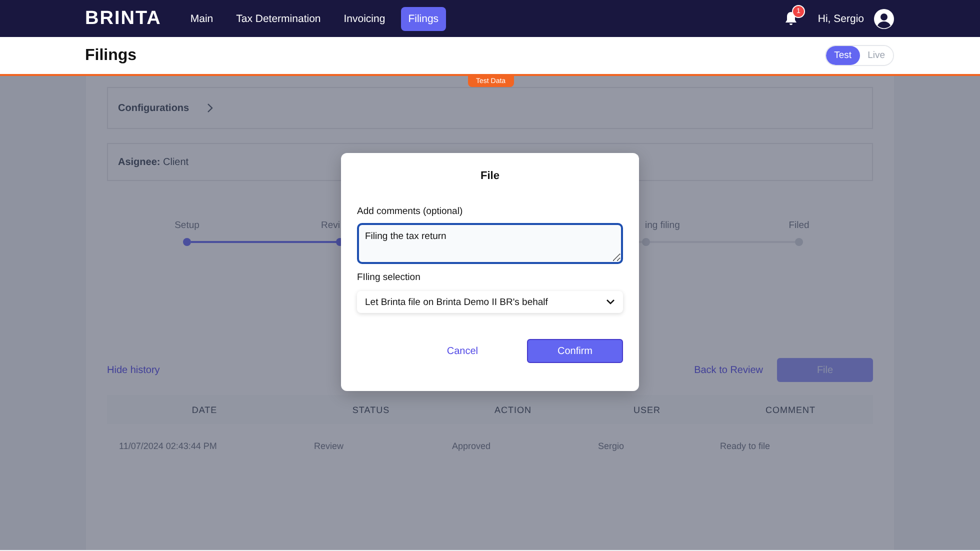 The image size is (980, 551). What do you see at coordinates (123, 19) in the screenshot?
I see `logo: BRINTA` at bounding box center [123, 19].